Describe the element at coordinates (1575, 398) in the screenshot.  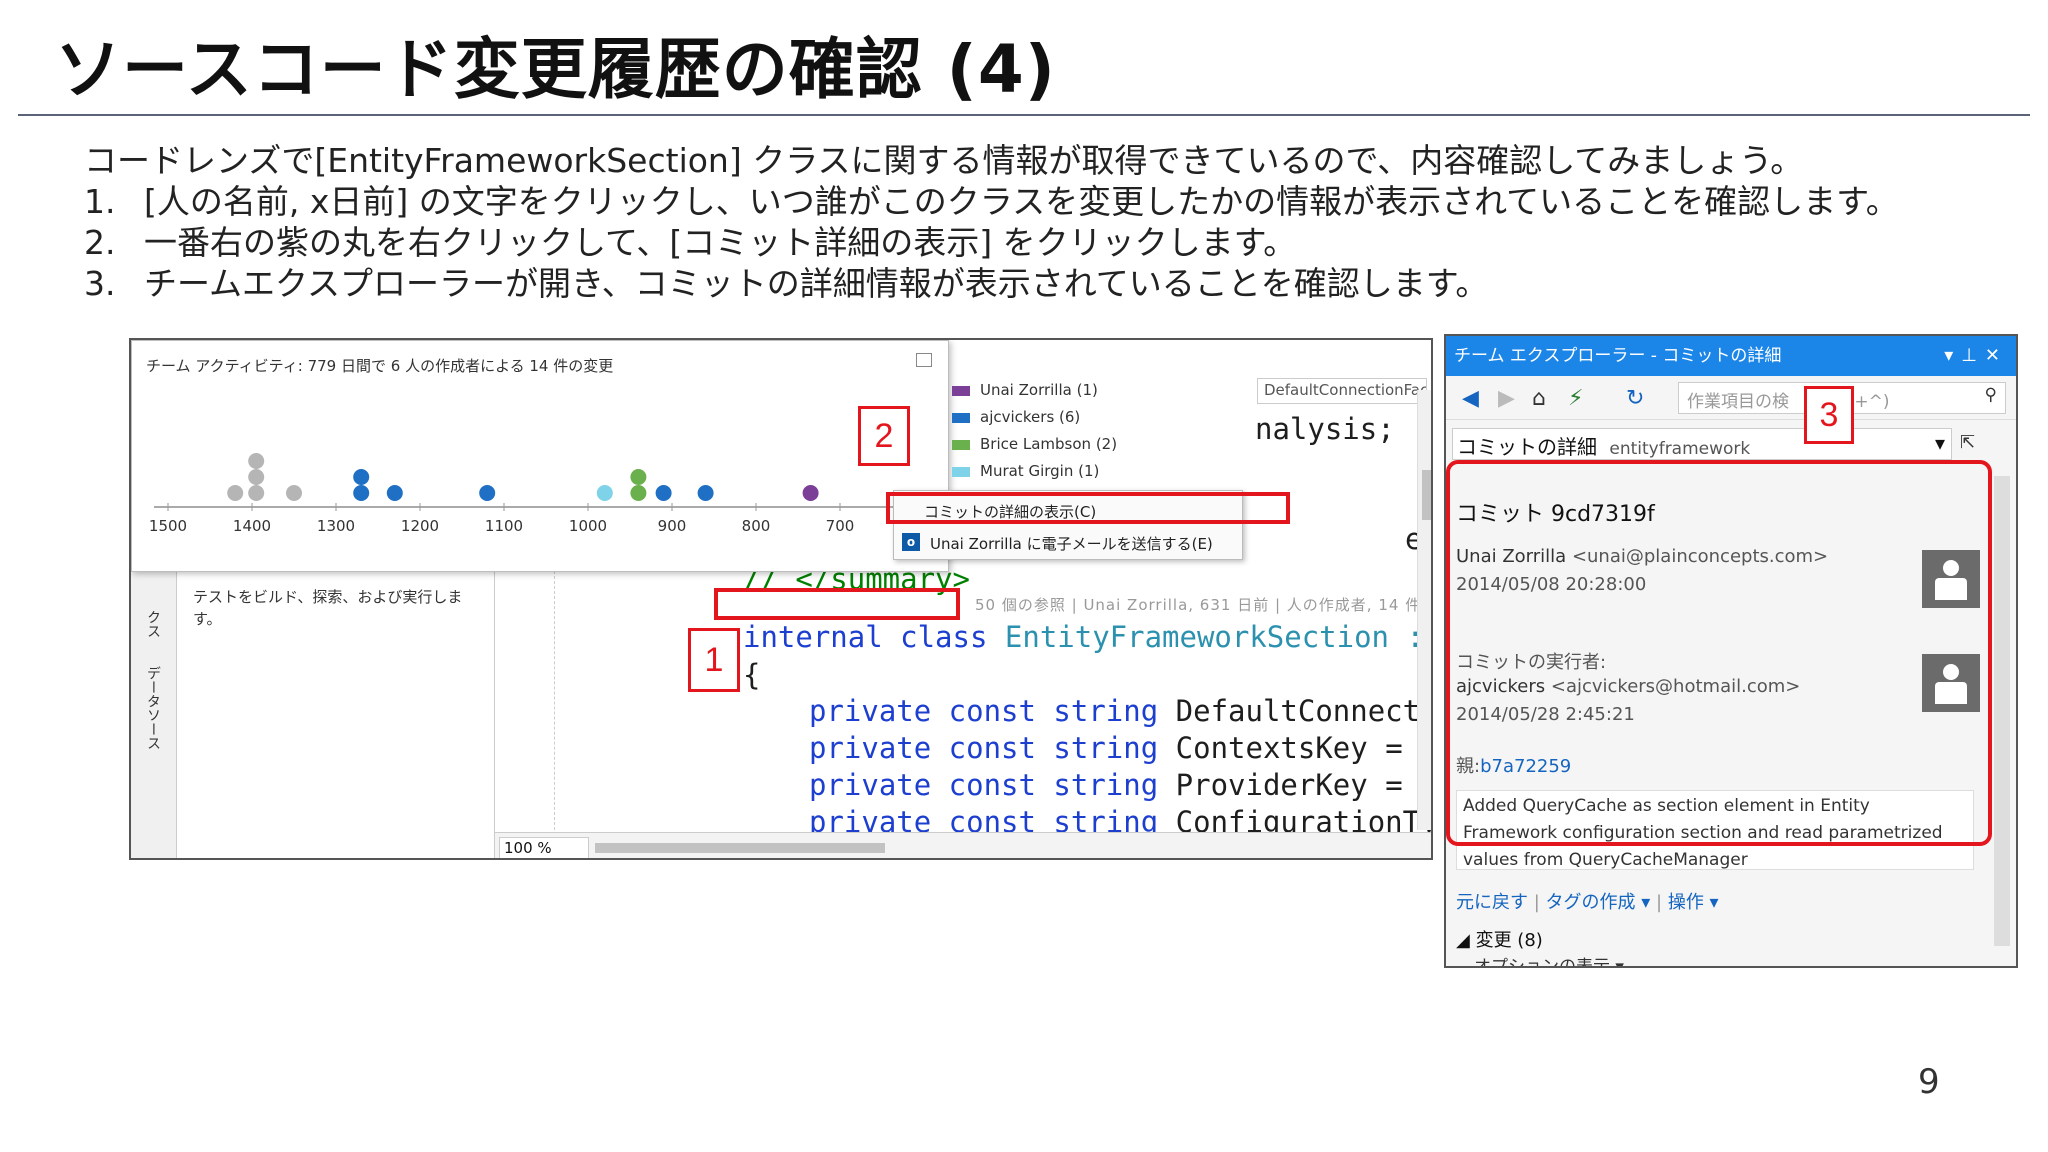
I see `plug-icon: ⚡` at that location.